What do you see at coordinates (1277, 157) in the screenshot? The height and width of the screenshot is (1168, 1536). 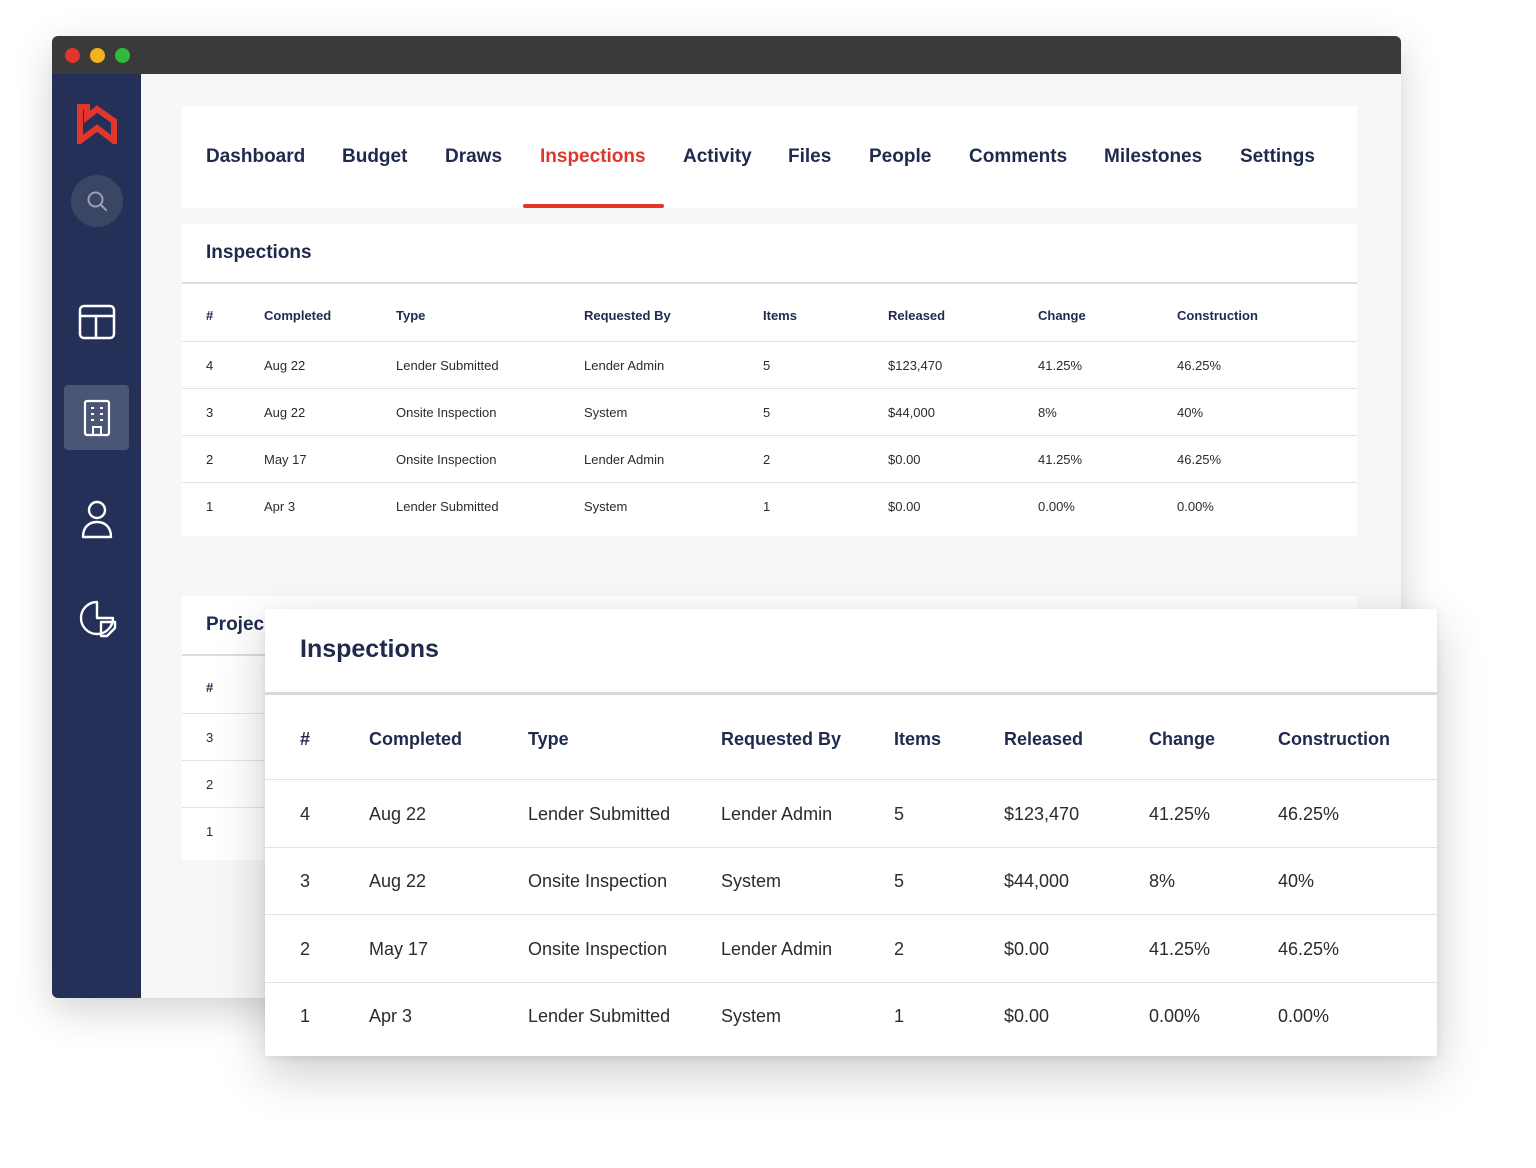 I see `tab-settings: Settings` at bounding box center [1277, 157].